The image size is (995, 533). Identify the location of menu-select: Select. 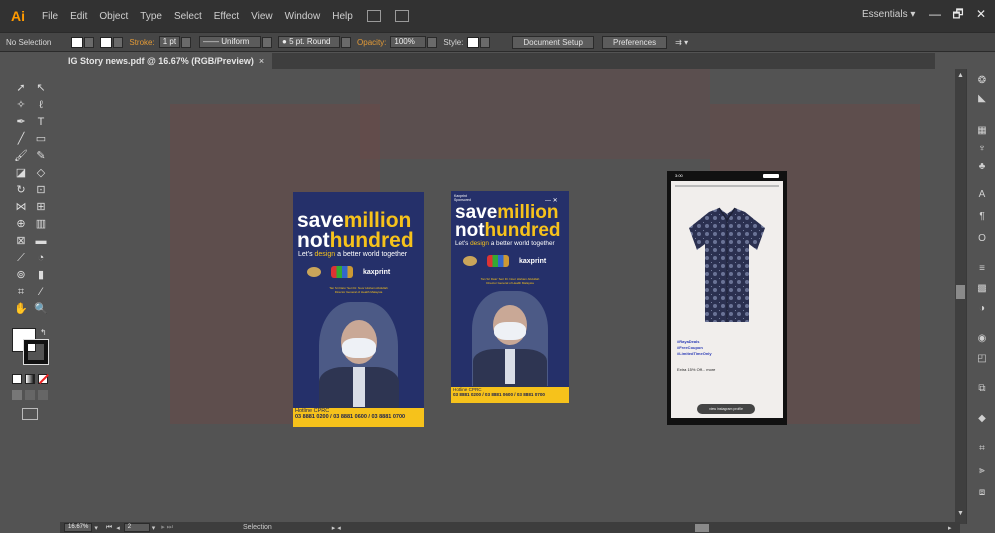
(188, 16).